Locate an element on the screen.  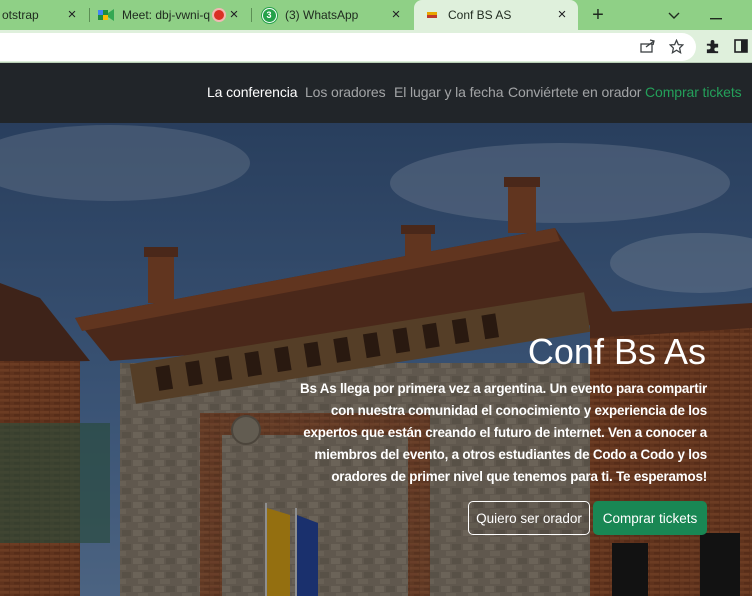
tab-meet: Meet: dbj-vwni-q × is located at coordinates (170, 15).